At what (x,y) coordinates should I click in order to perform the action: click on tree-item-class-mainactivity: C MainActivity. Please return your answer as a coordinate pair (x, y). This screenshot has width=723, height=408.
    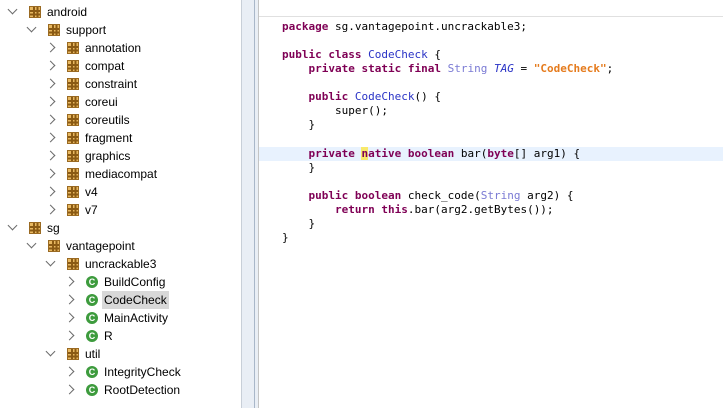
    Looking at the image, I should click on (120, 318).